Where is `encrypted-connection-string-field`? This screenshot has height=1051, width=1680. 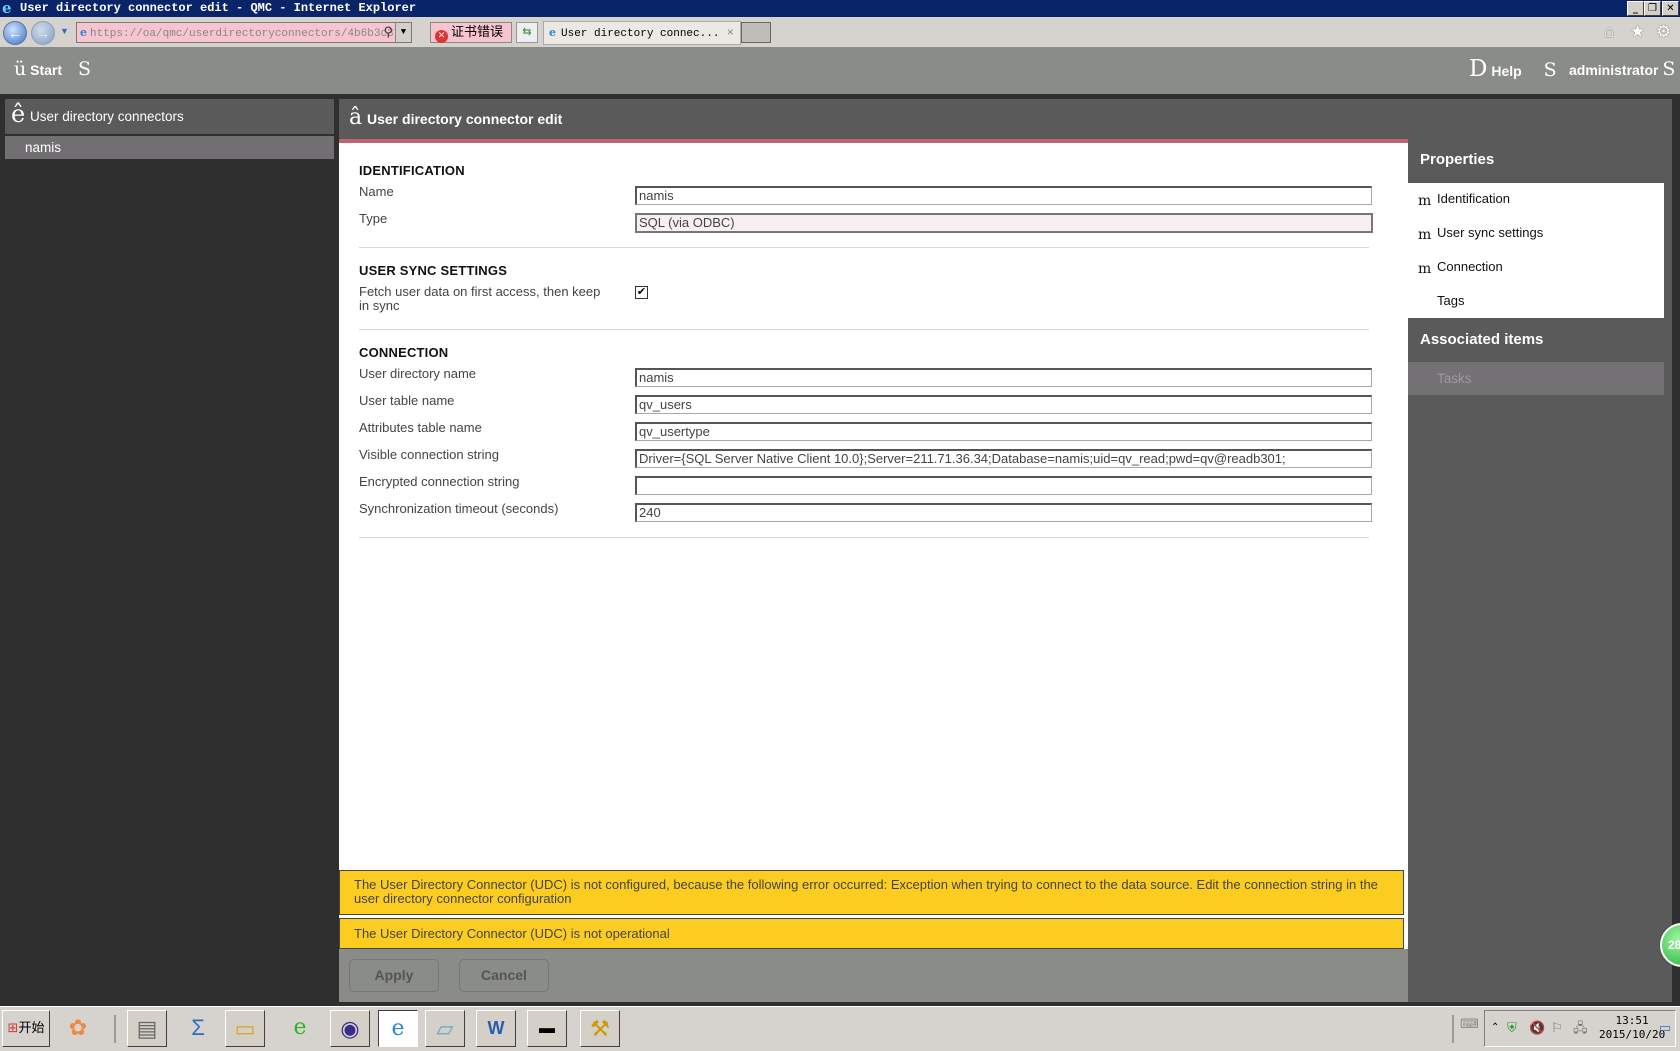 encrypted-connection-string-field is located at coordinates (1003, 485).